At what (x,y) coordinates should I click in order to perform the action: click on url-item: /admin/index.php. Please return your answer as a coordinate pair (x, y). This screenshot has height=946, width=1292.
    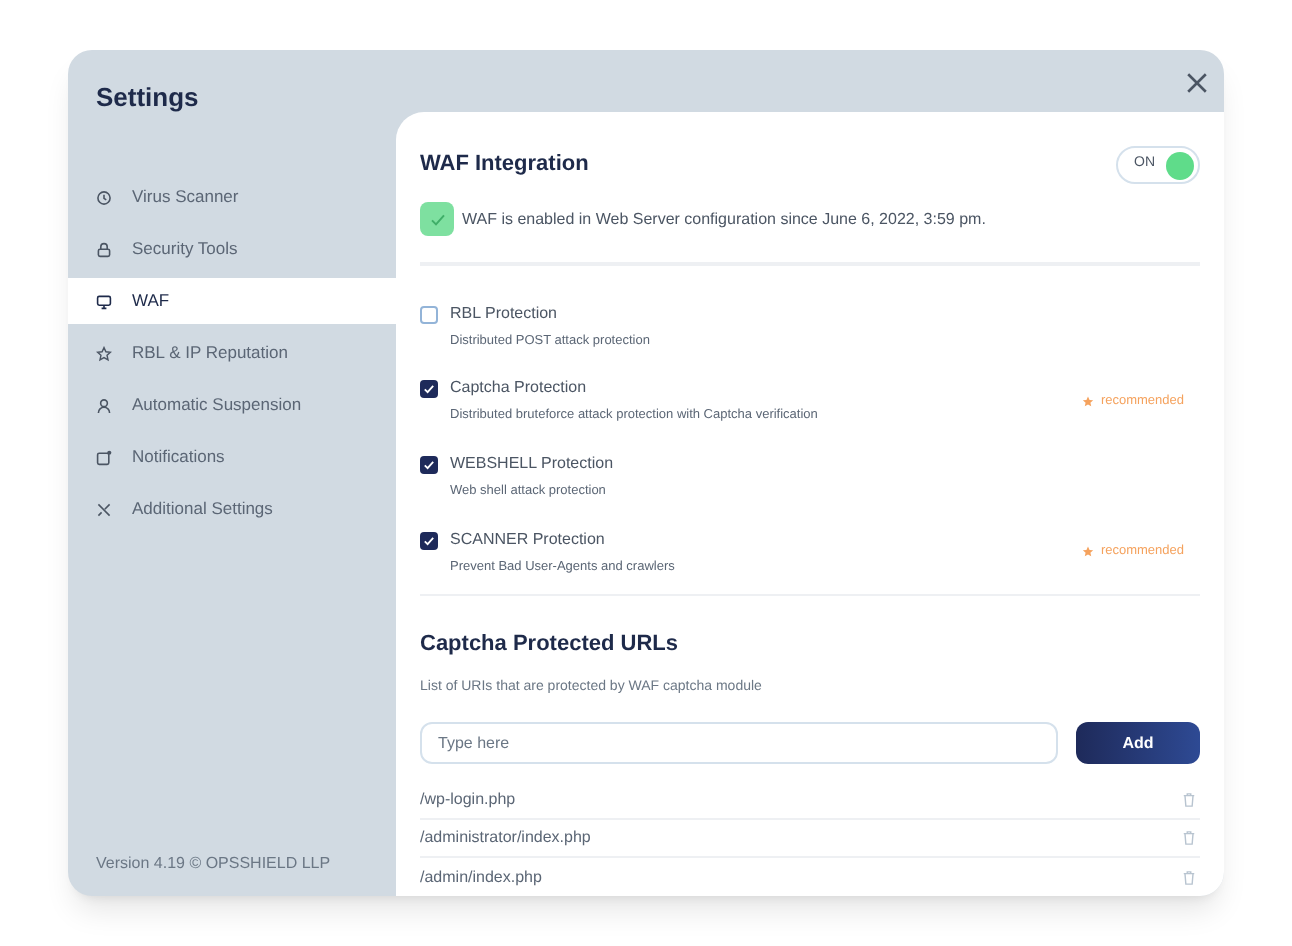
    Looking at the image, I should click on (481, 877).